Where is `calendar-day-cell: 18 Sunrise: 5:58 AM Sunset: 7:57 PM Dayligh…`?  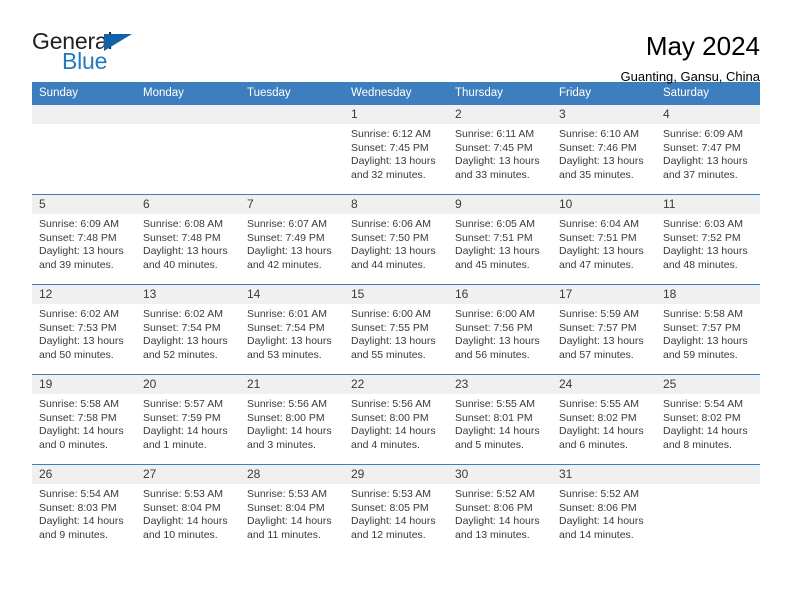
calendar-day-cell: 18 Sunrise: 5:58 AM Sunset: 7:57 PM Dayligh… is located at coordinates (708, 329).